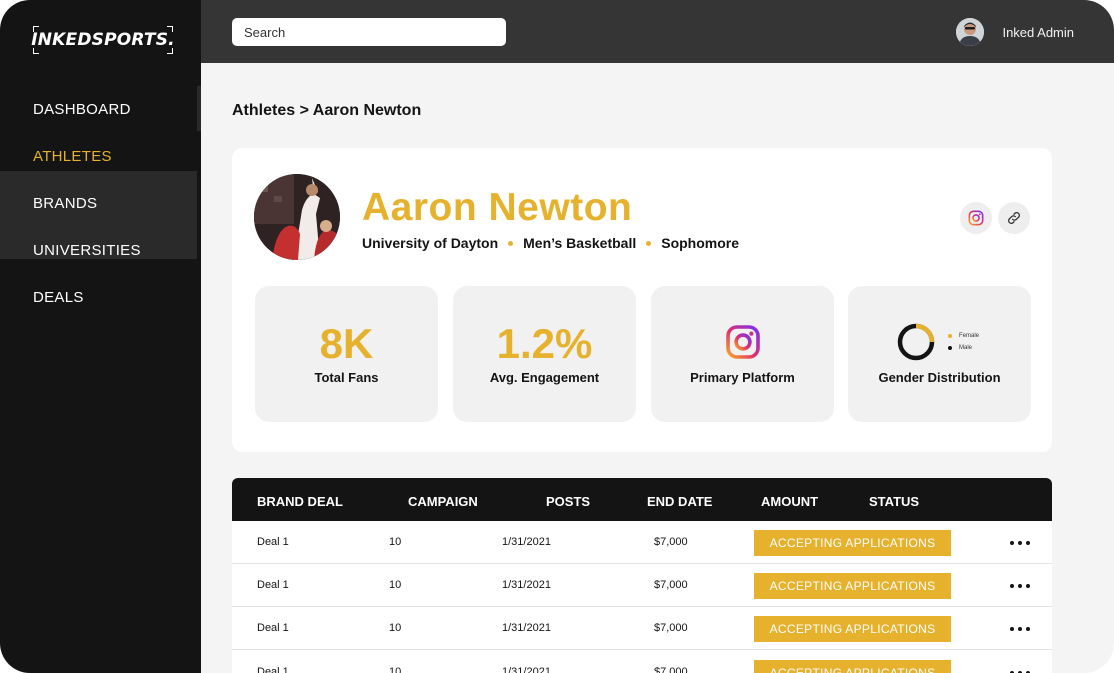 The width and height of the screenshot is (1114, 673). Describe the element at coordinates (300, 499) in the screenshot. I see `col-brand-deal: BRAND DEAL` at that location.